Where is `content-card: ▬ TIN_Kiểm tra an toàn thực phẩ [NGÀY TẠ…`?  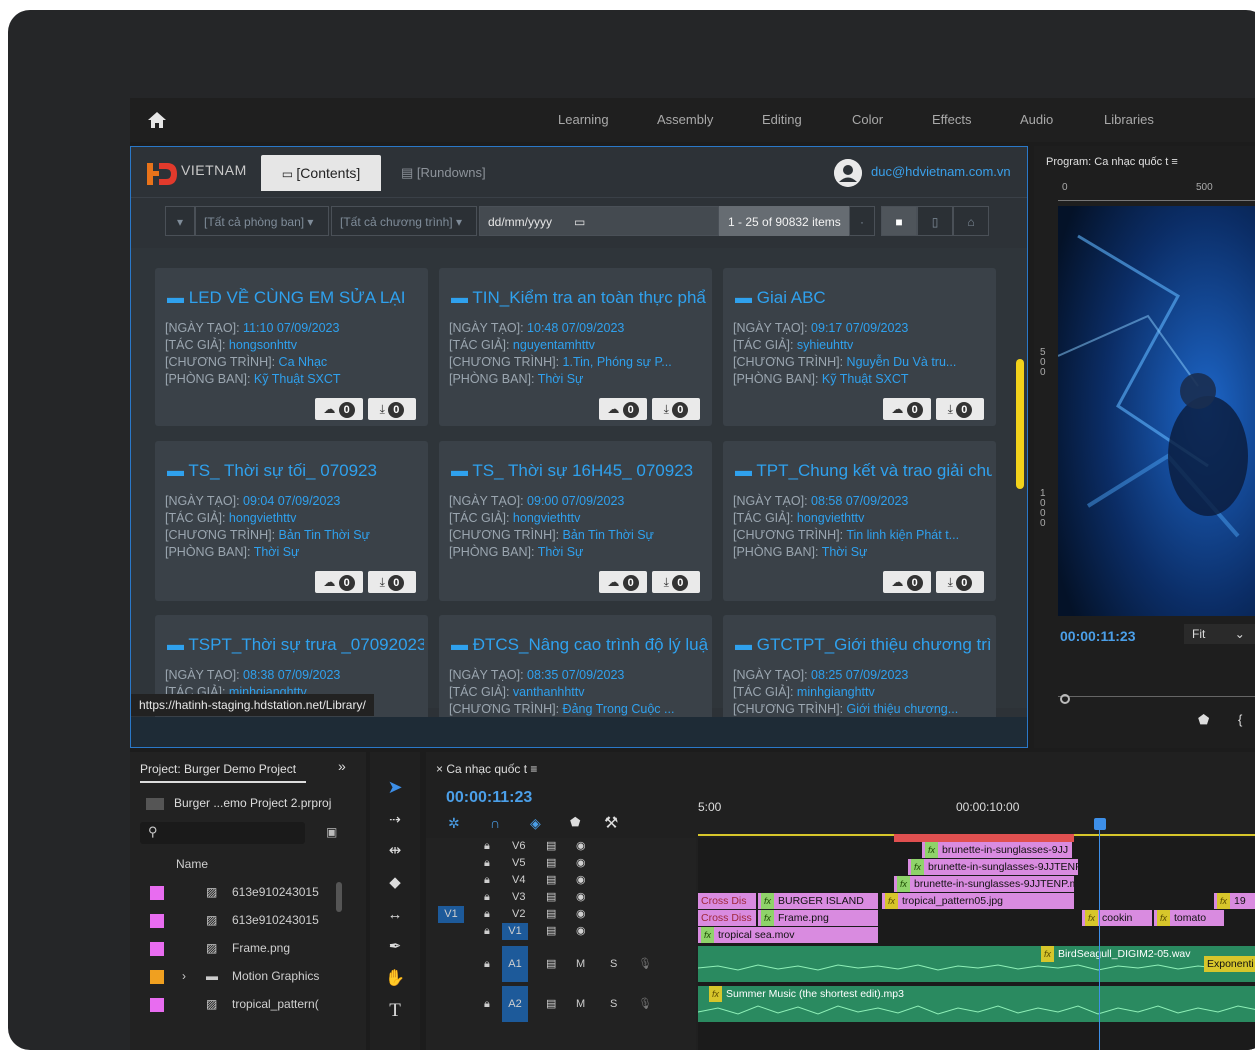
content-card: ▬ TIN_Kiểm tra an toàn thực phẩ [NGÀY TẠ… is located at coordinates (575, 347).